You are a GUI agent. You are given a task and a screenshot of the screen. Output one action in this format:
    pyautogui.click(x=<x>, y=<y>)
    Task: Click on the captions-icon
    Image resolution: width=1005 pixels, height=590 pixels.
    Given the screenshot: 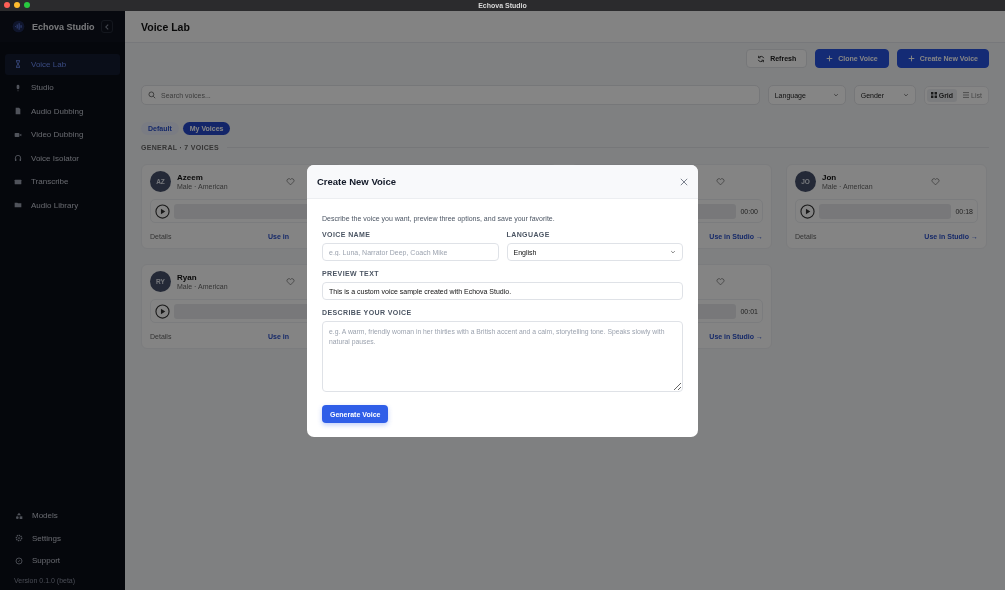 What is the action you would take?
    pyautogui.click(x=18, y=181)
    